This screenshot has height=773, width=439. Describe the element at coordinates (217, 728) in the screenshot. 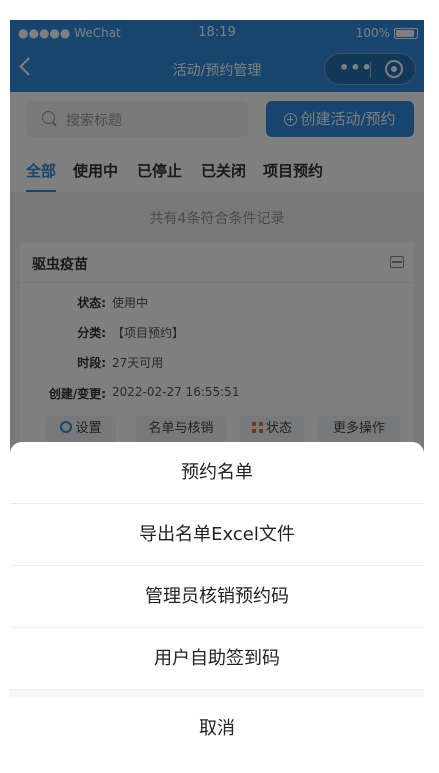

I see `cancel-button: 取消` at that location.